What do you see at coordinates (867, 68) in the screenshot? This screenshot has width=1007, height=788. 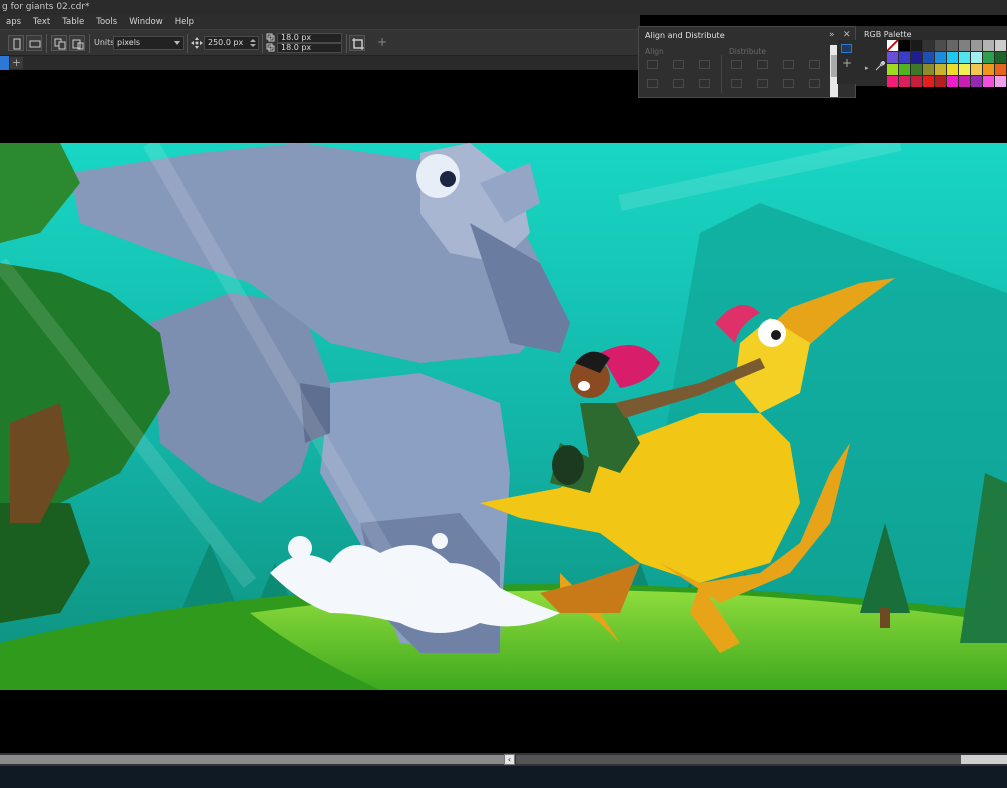 I see `palette-expand-icon: ▸` at bounding box center [867, 68].